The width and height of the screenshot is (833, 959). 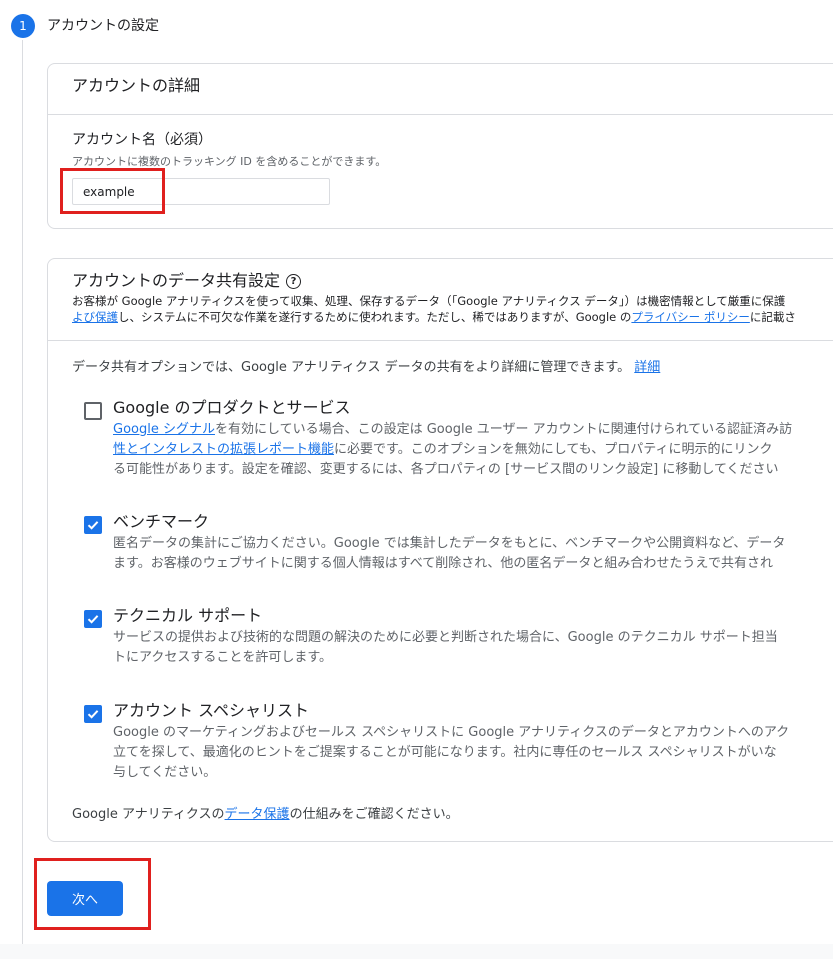 I want to click on option-title: アカウント スペシャリスト, so click(x=211, y=710).